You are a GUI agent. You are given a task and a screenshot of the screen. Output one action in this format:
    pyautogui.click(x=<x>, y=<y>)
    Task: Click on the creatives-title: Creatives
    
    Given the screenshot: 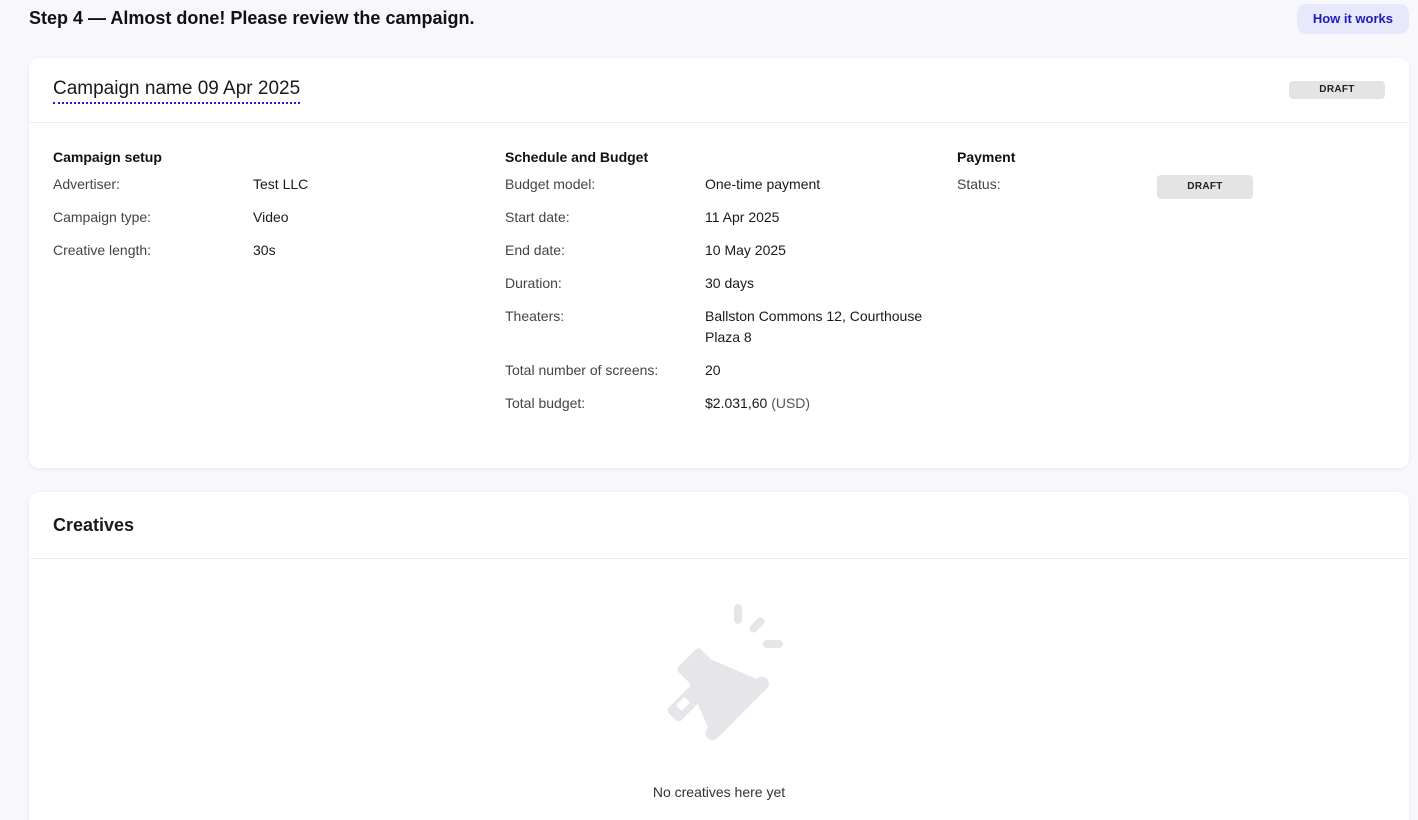 What is the action you would take?
    pyautogui.click(x=94, y=525)
    